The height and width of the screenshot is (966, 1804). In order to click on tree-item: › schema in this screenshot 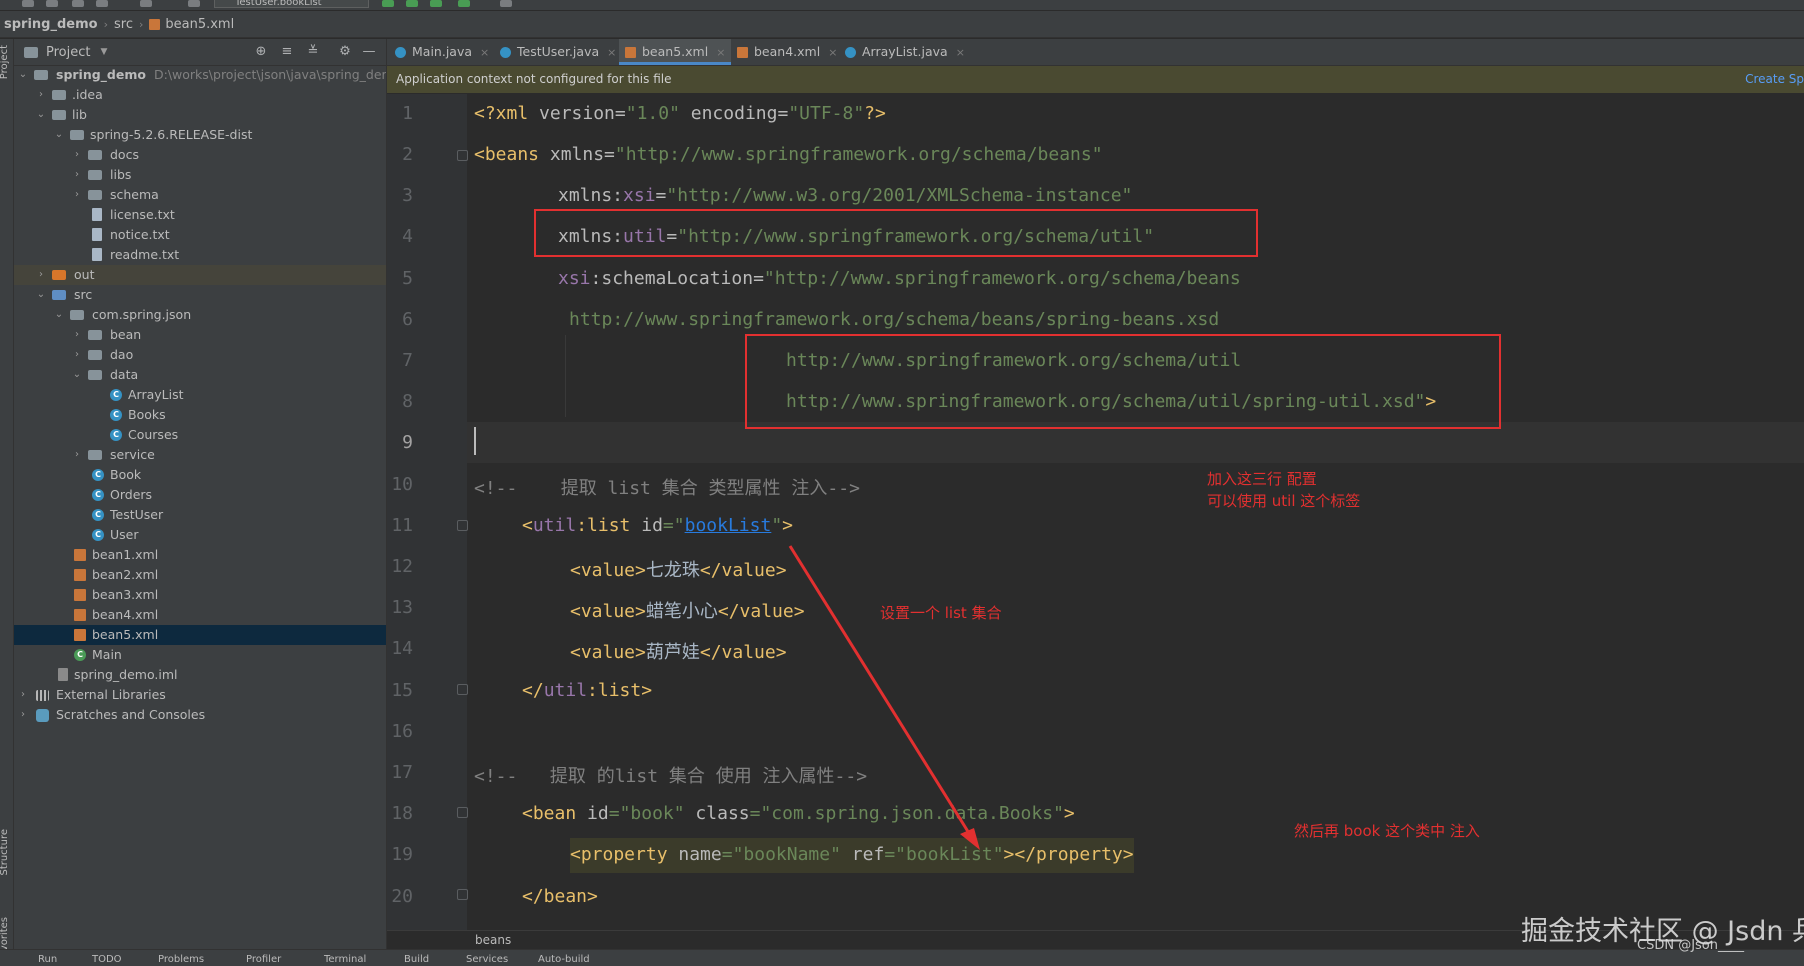, I will do `click(200, 195)`.